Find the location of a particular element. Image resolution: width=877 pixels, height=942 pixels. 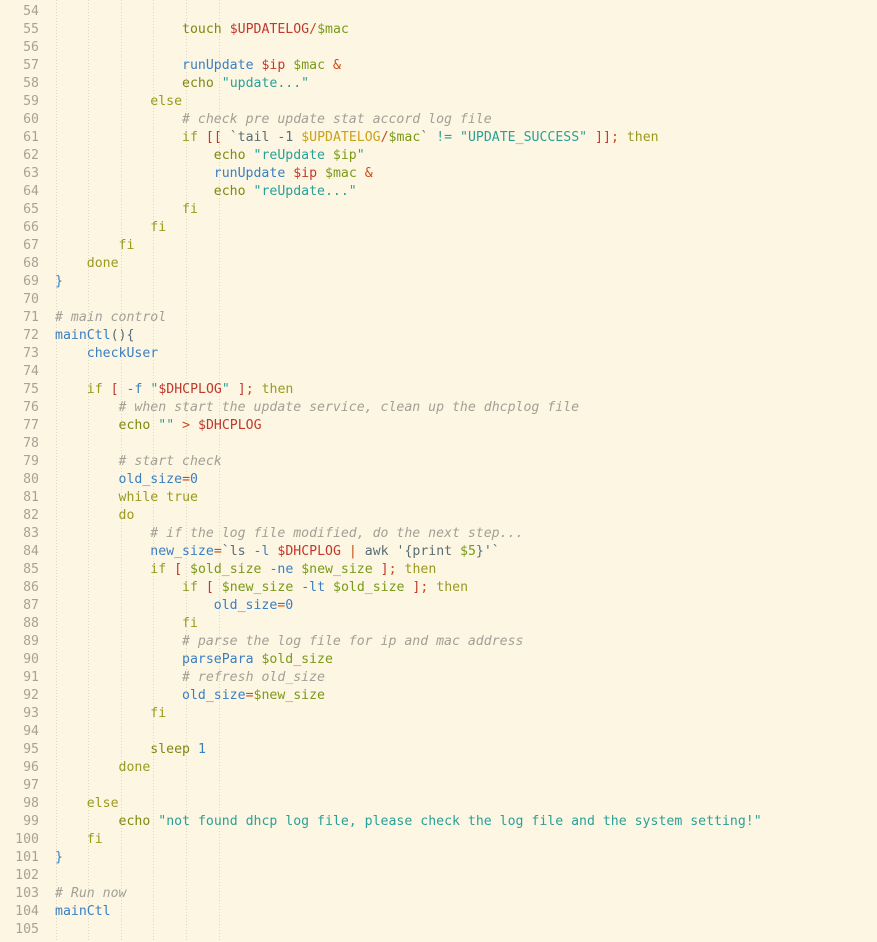

code-line: echo "update..." is located at coordinates (182, 84).